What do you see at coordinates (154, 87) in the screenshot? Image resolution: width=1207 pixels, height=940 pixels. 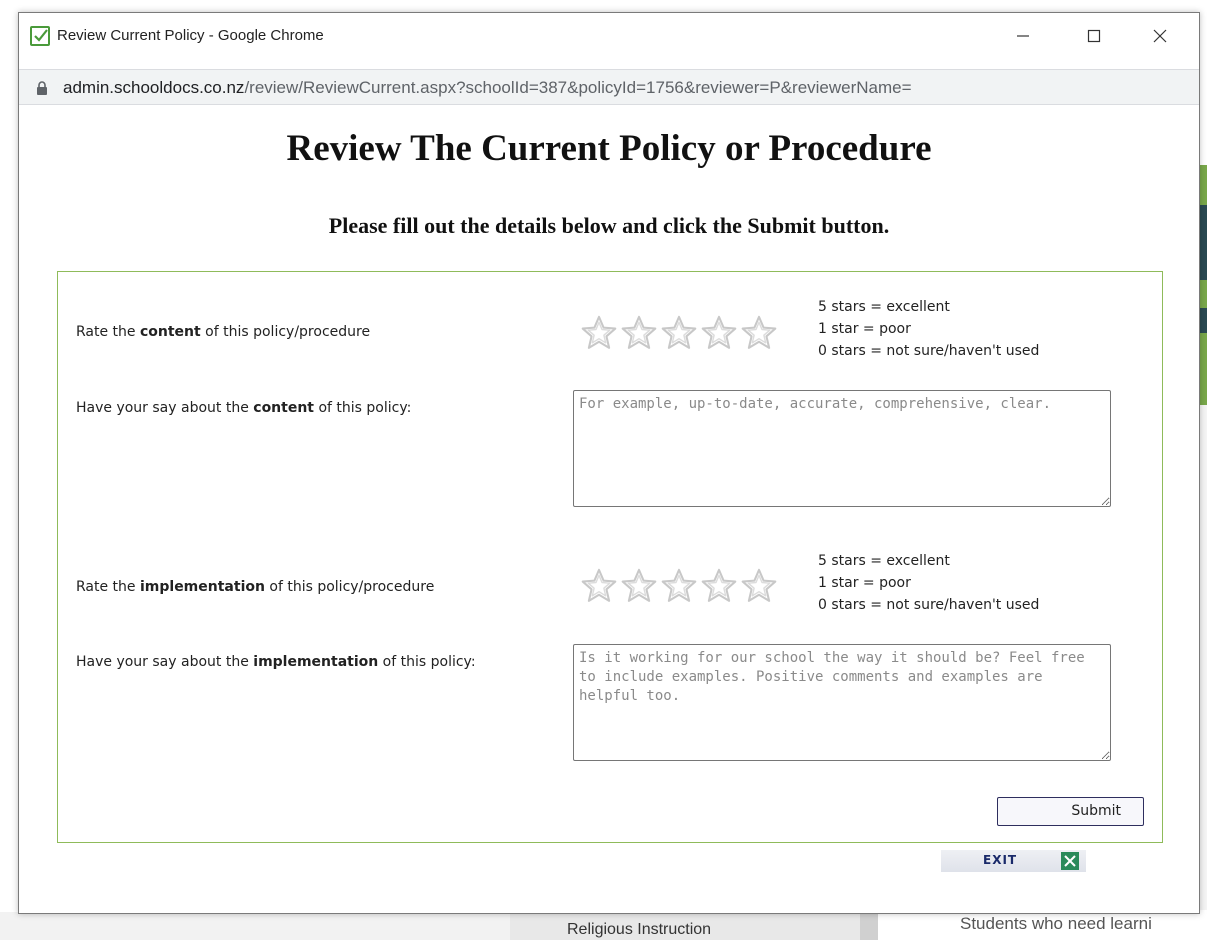 I see `url-host: admin.schooldocs.co.nz` at bounding box center [154, 87].